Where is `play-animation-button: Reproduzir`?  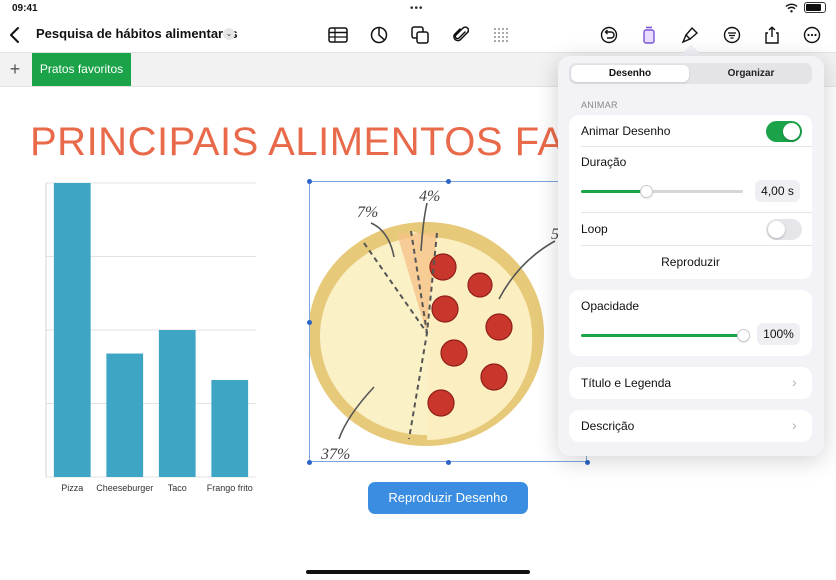
play-animation-button: Reproduzir is located at coordinates (690, 262).